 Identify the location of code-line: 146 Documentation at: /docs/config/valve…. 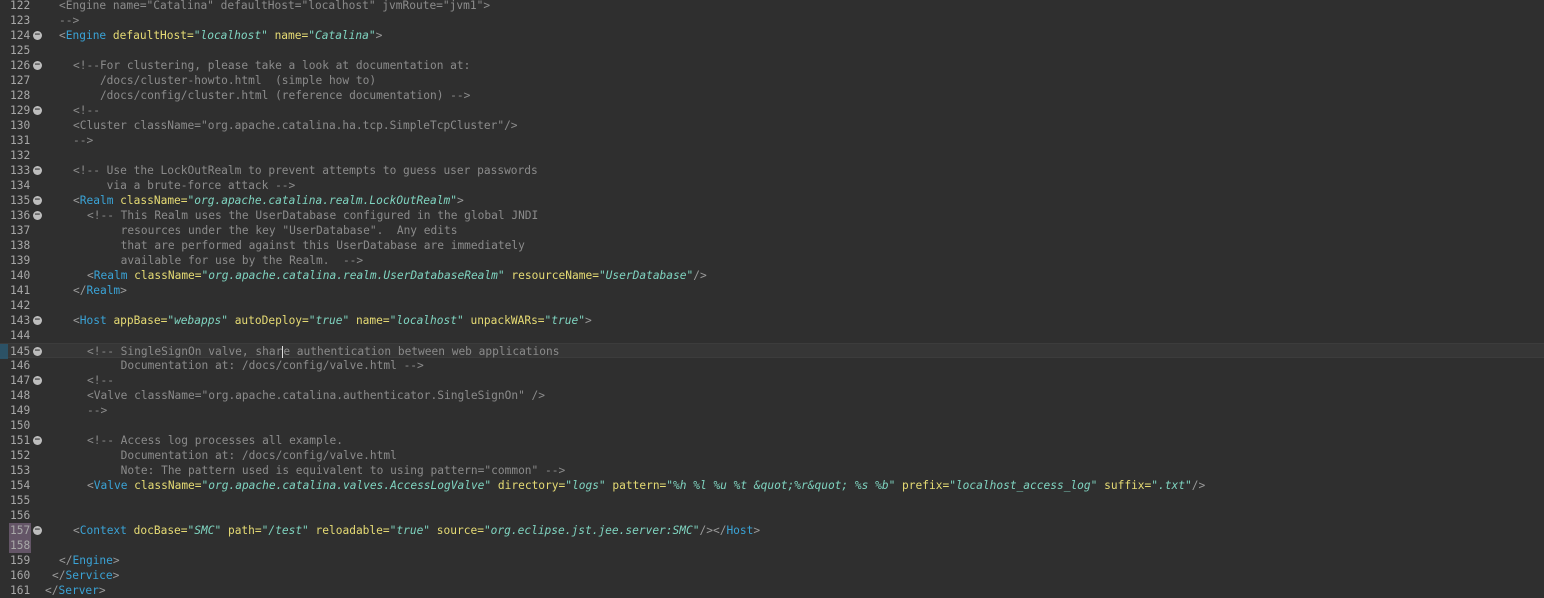
(772, 365).